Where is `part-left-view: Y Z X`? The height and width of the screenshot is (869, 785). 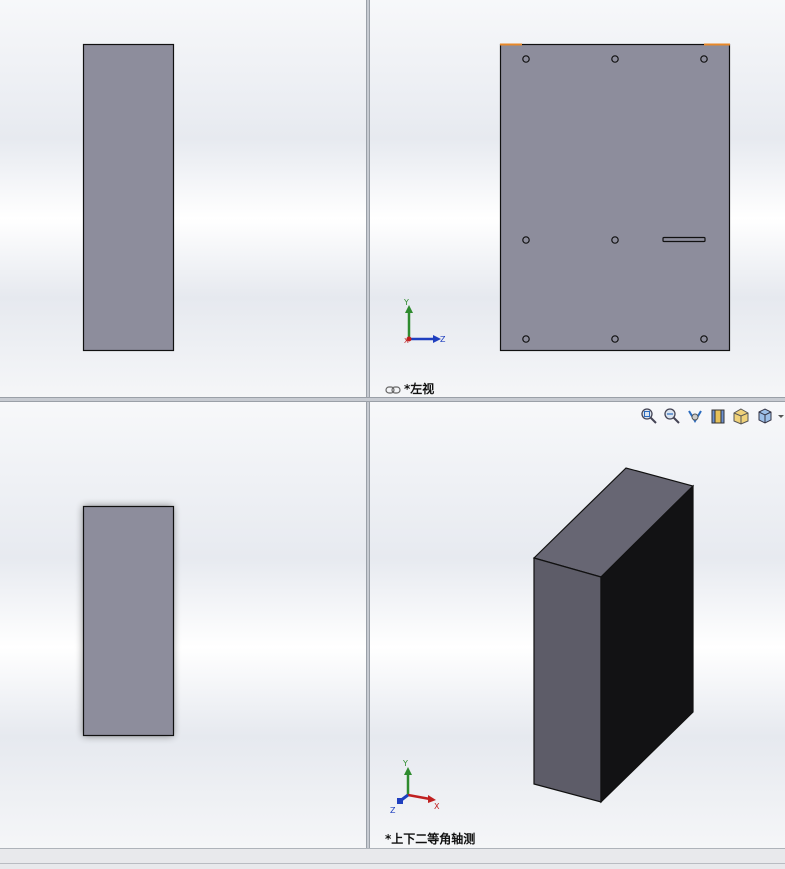
part-left-view: Y Z X is located at coordinates (567, 197).